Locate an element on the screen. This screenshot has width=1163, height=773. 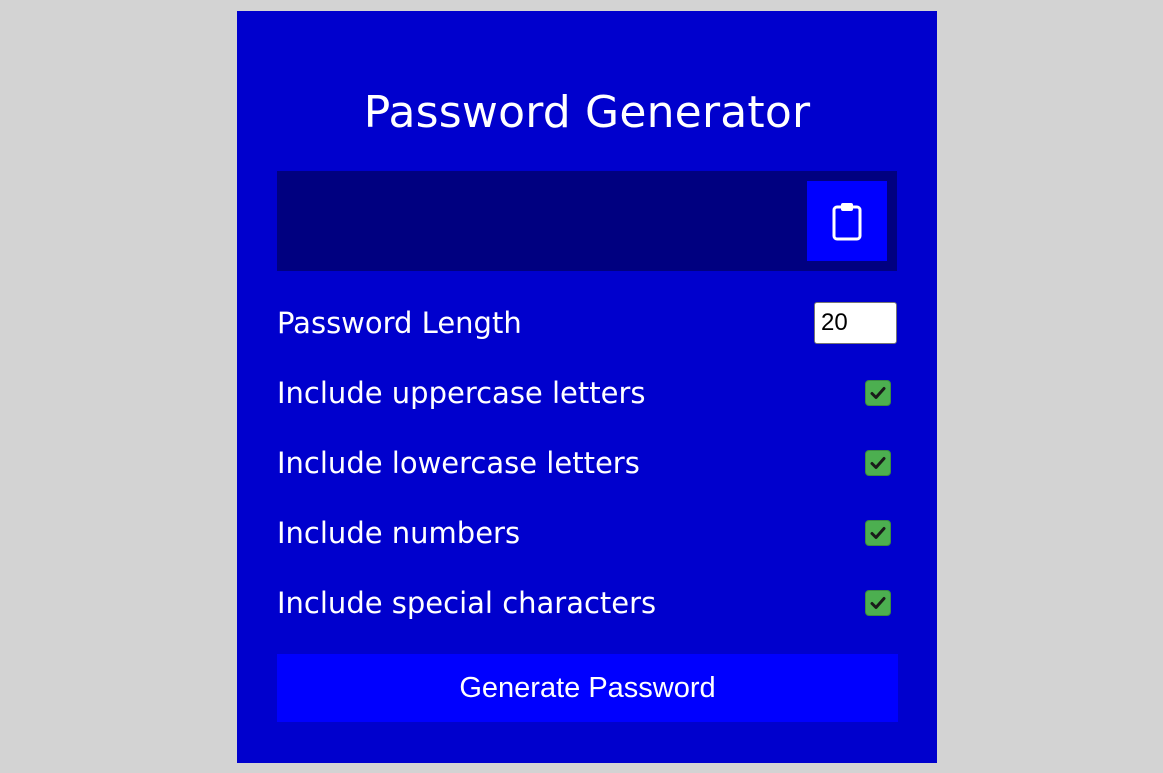
setting-length: Password Length is located at coordinates (587, 323).